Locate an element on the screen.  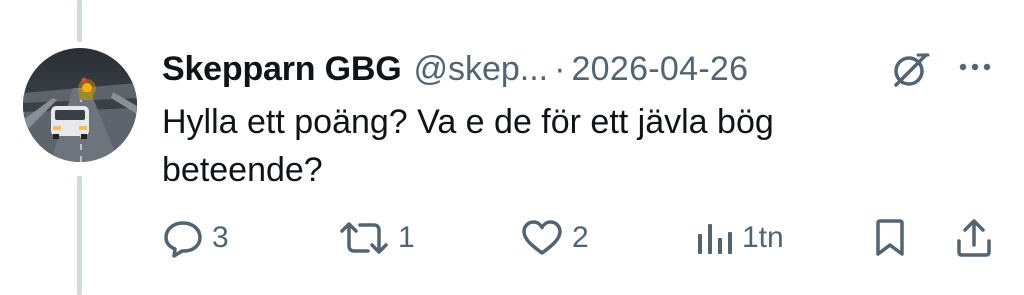
grok-icon is located at coordinates (910, 70).